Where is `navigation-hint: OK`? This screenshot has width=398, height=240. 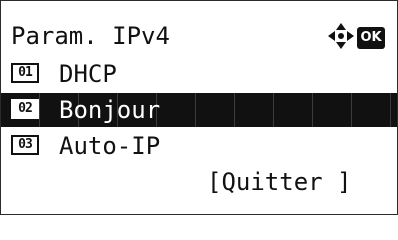
navigation-hint: OK is located at coordinates (356, 36).